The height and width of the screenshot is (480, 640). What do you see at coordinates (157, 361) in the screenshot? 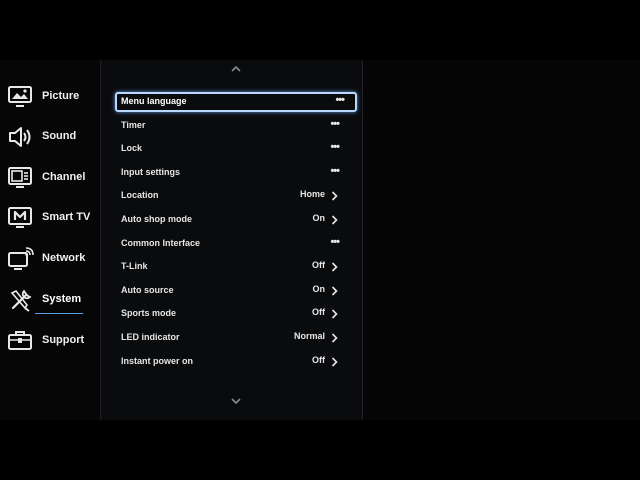
I see `menu-item-label: Instant power on` at bounding box center [157, 361].